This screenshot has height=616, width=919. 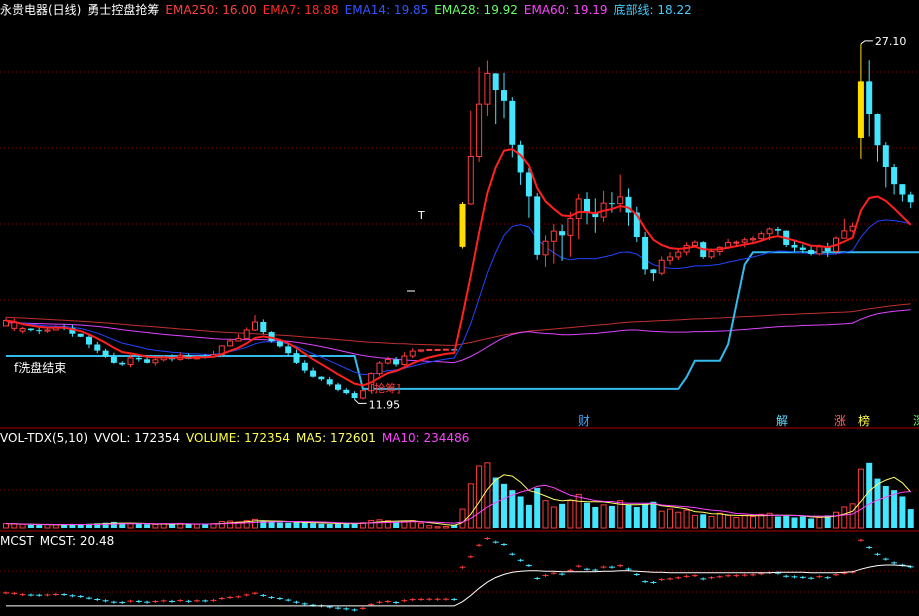 I want to click on mcst-indicator-name: MCST, so click(x=17, y=541).